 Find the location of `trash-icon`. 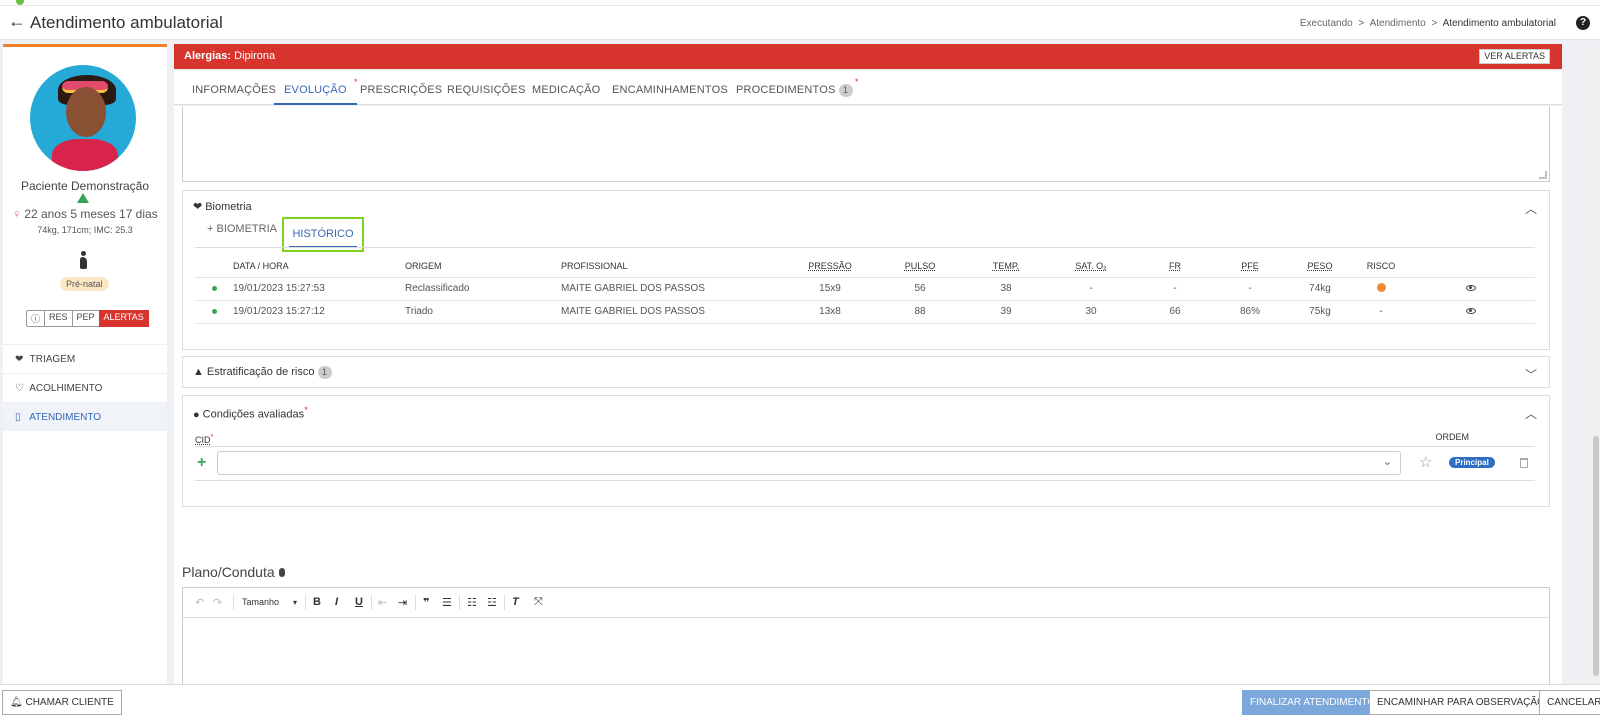

trash-icon is located at coordinates (1524, 463).